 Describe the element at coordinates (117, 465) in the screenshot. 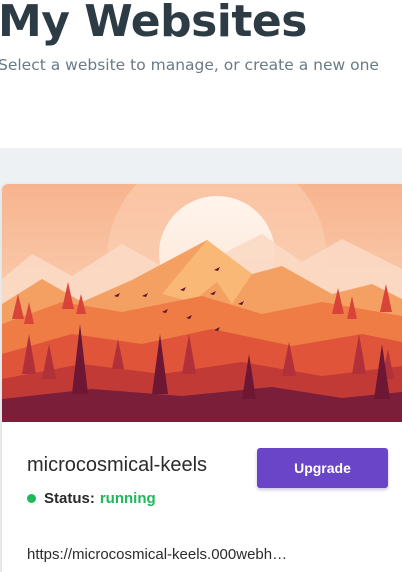

I see `website-name: microcosmical-keels` at that location.